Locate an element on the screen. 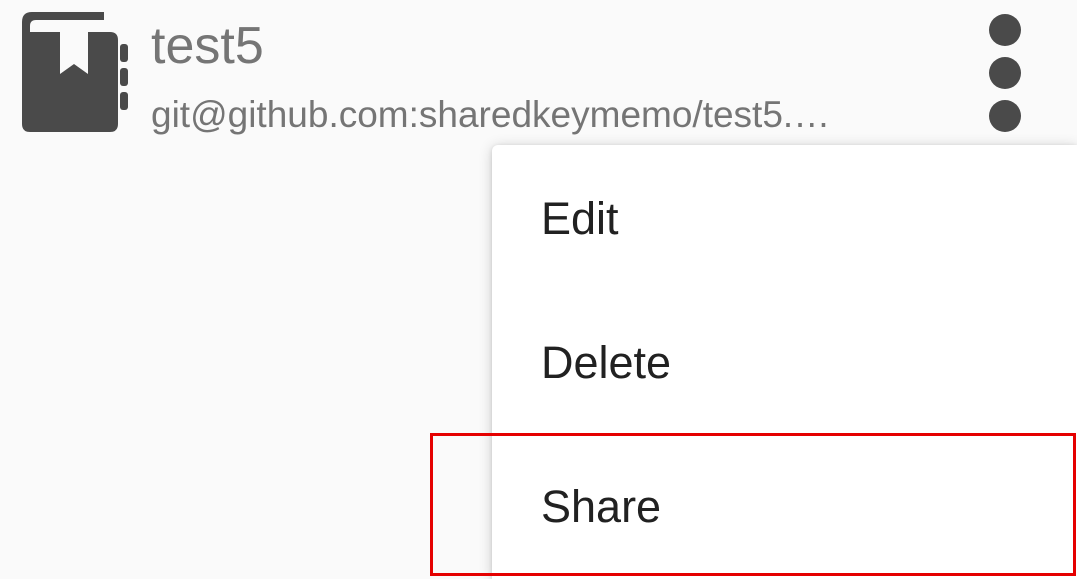 The height and width of the screenshot is (579, 1077). menu-item-edit: Edit is located at coordinates (784, 217).